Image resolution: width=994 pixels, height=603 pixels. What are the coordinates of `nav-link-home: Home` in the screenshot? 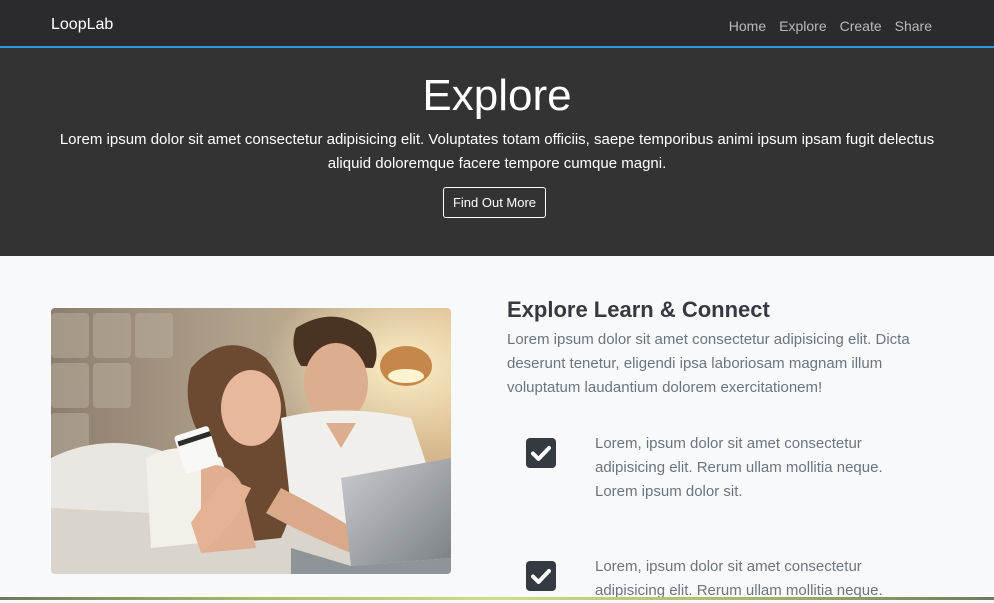 It's located at (747, 26).